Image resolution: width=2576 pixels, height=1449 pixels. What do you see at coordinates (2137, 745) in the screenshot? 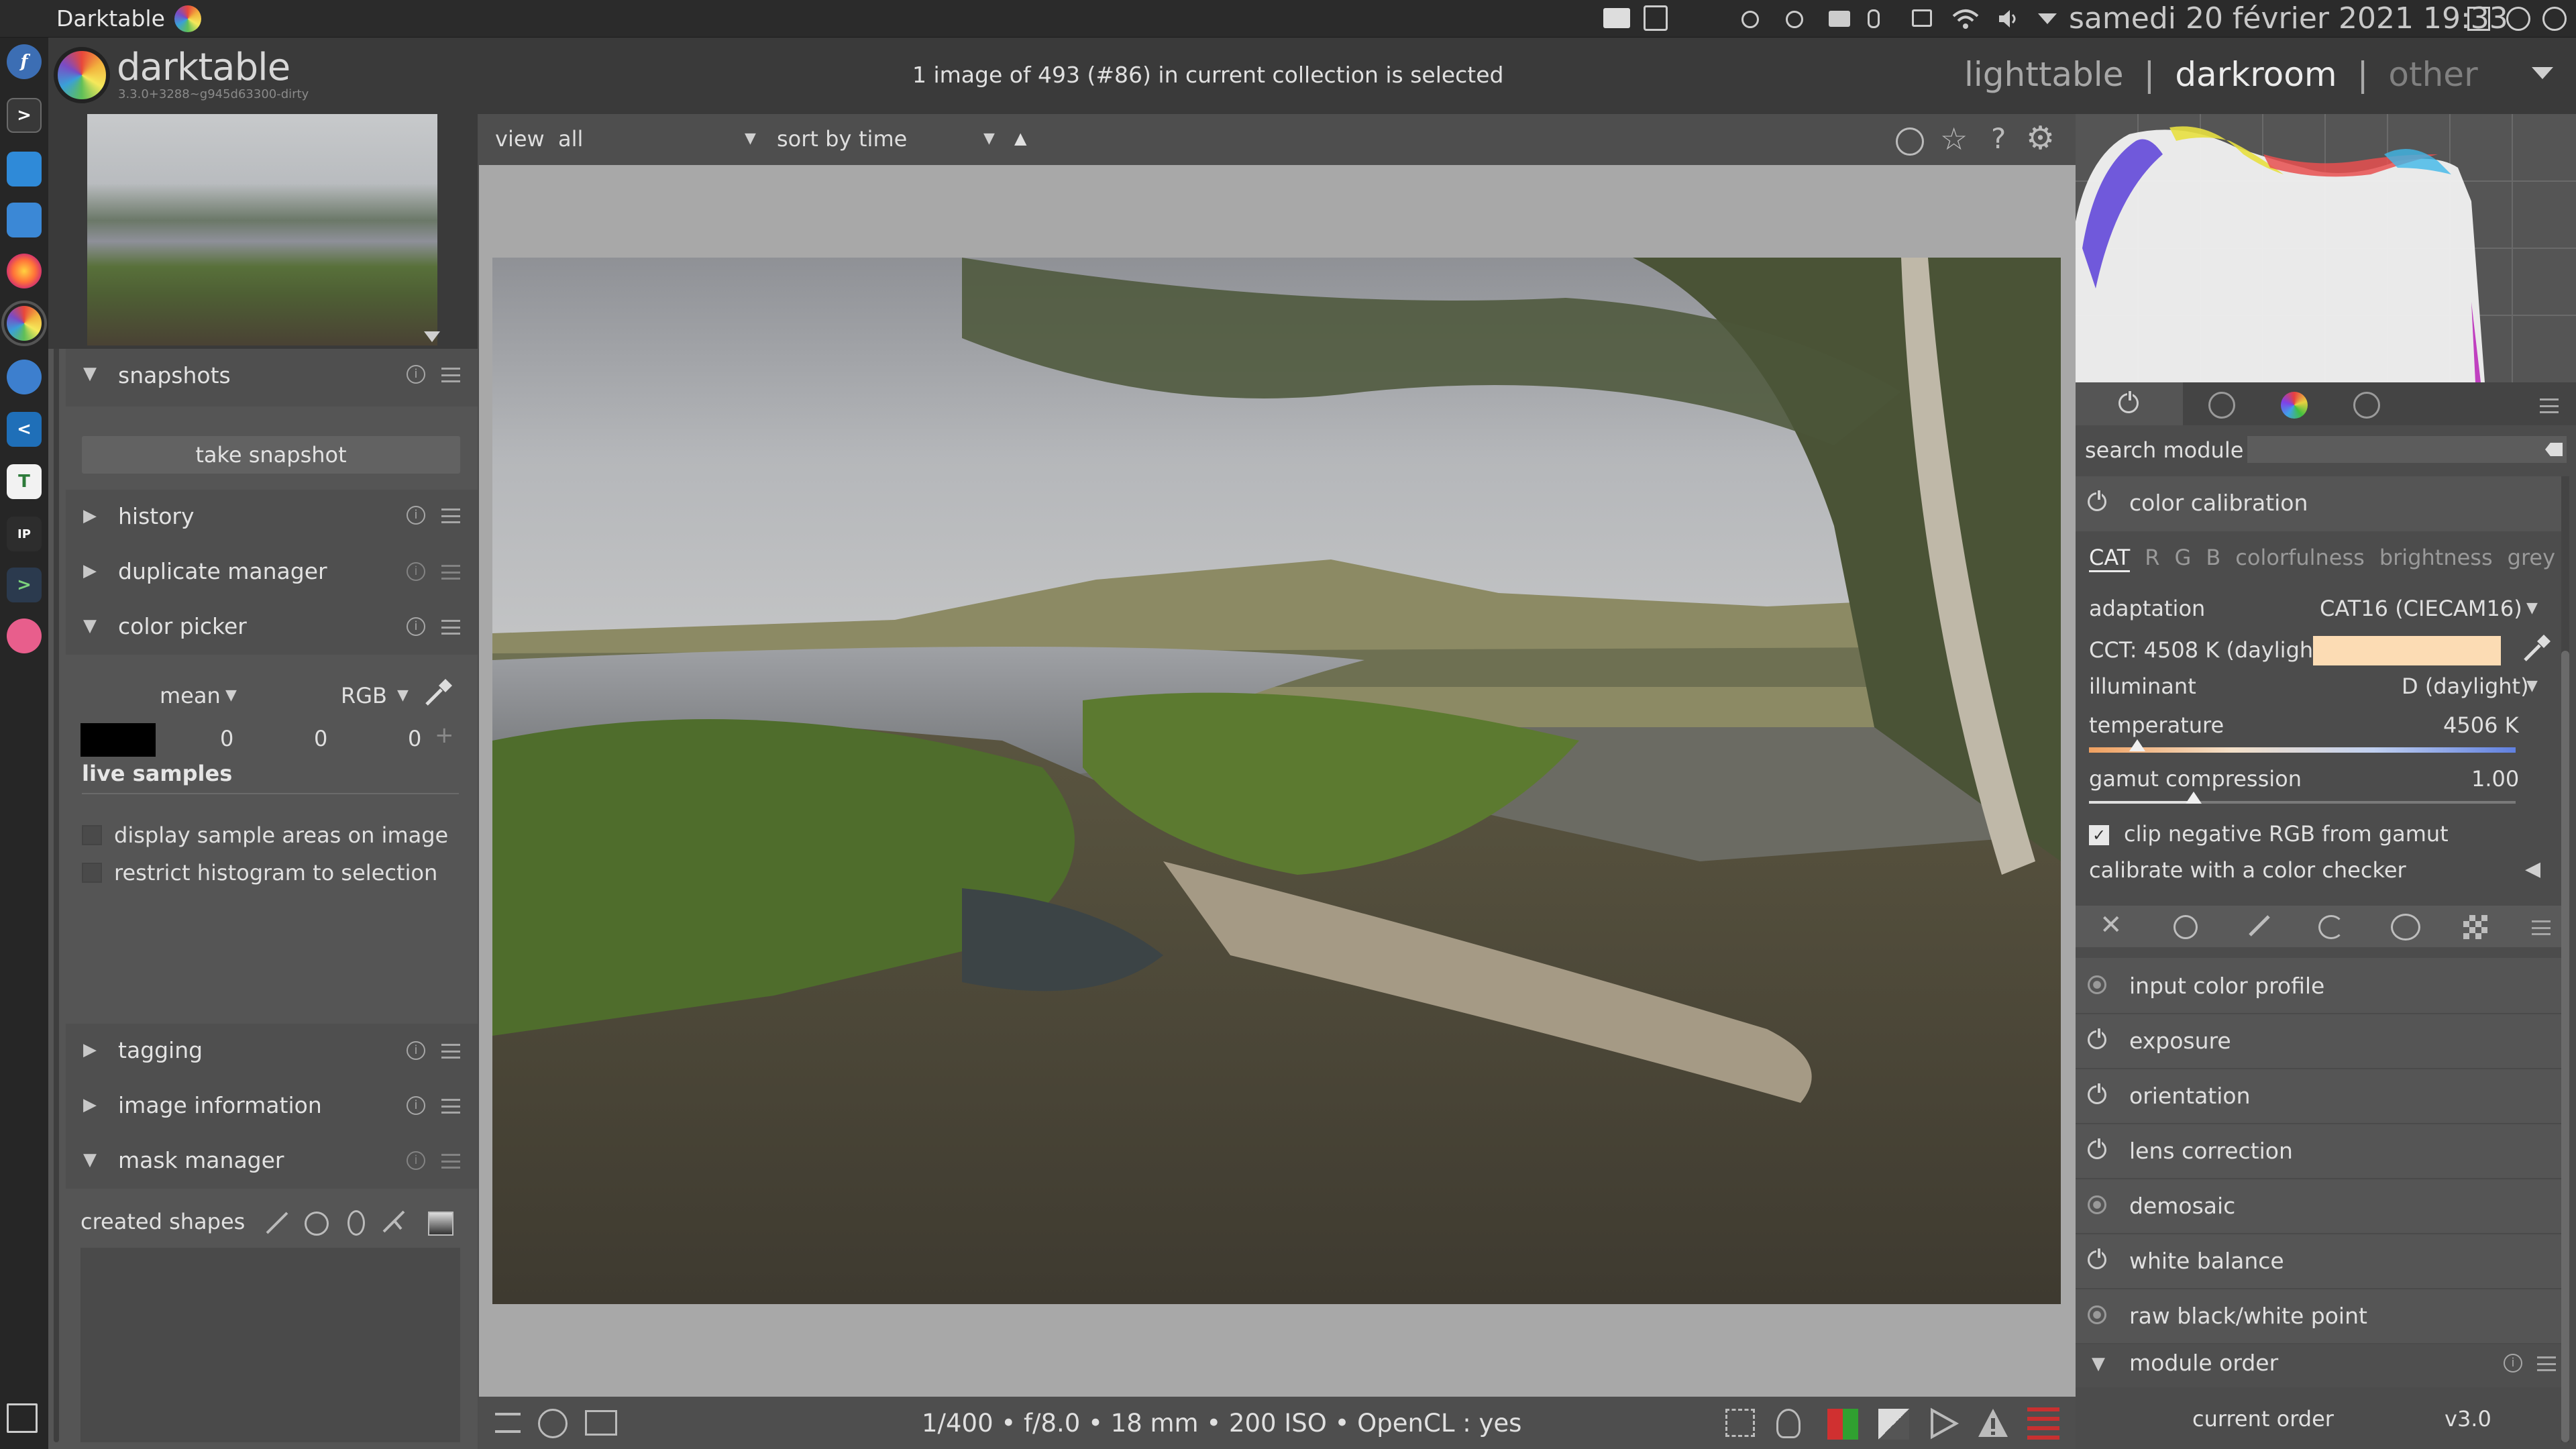
I see `temperature-slider-handle` at bounding box center [2137, 745].